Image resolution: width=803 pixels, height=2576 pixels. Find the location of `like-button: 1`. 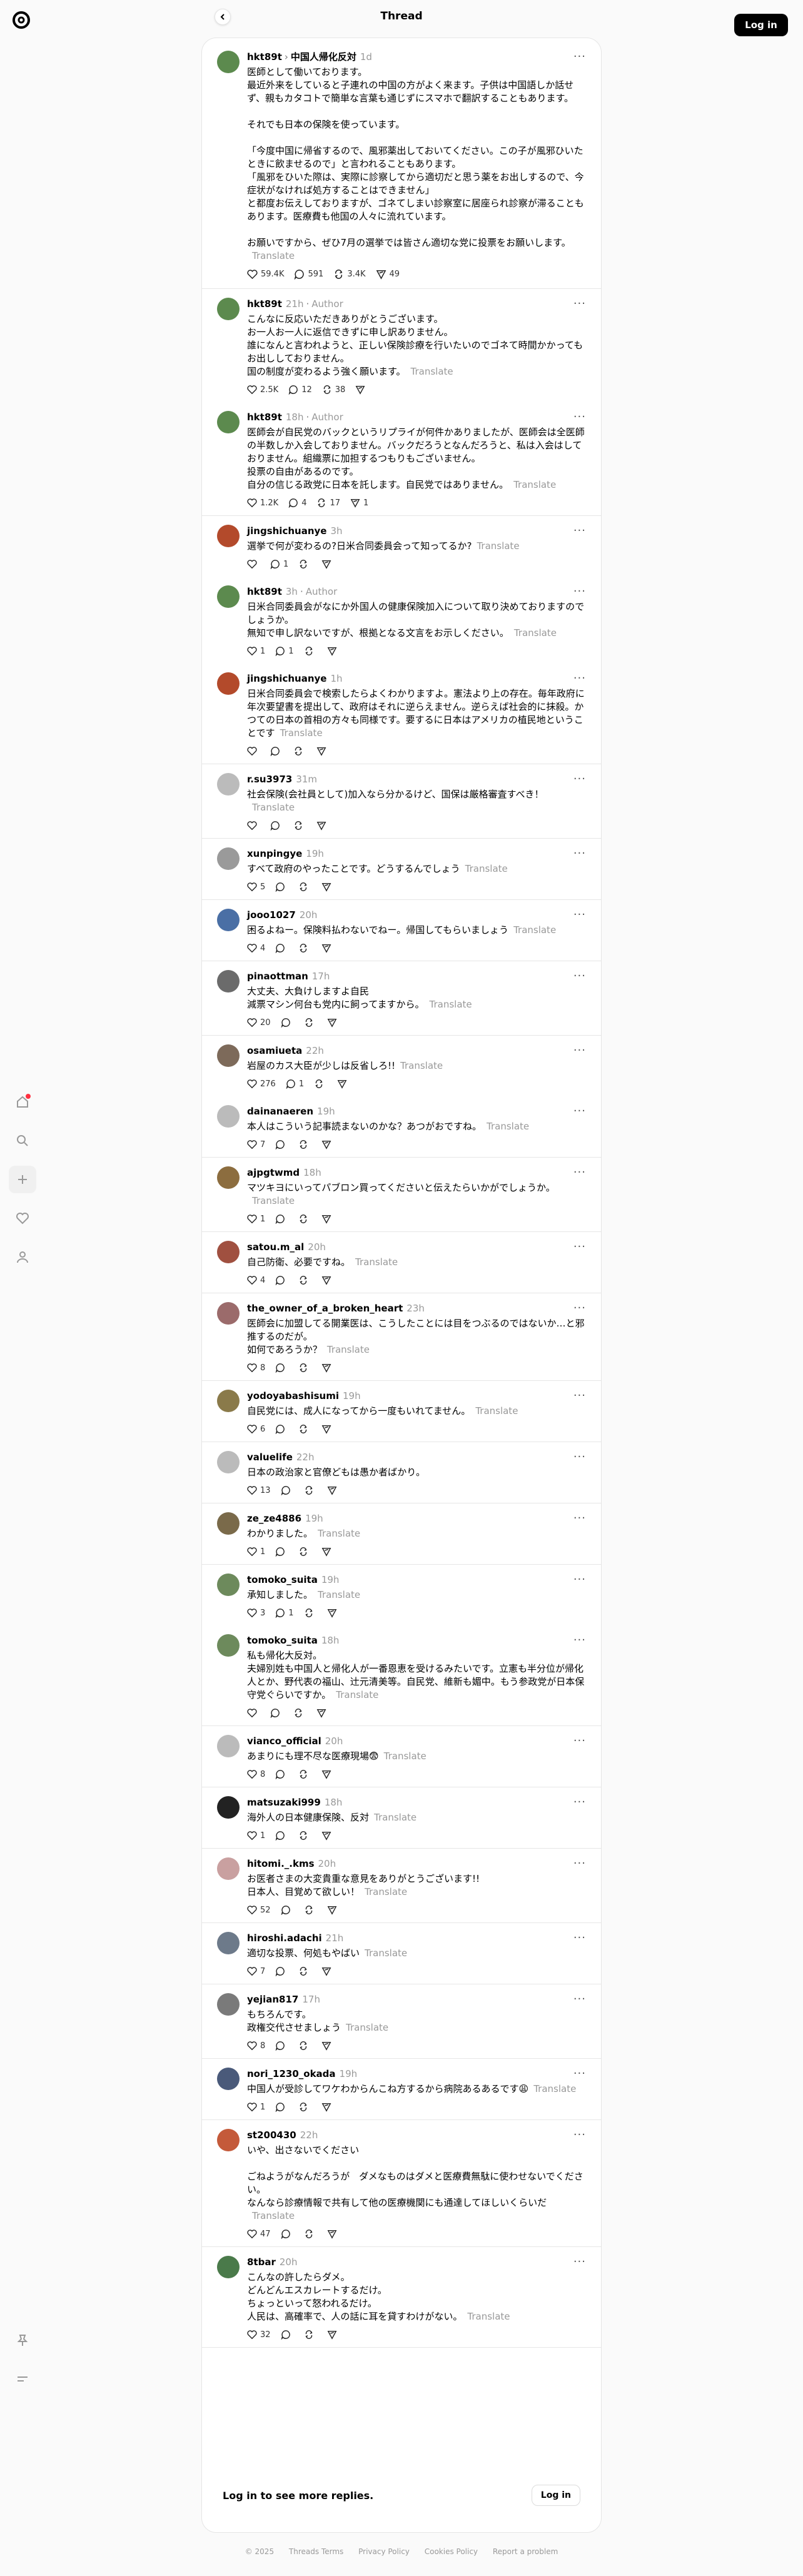

like-button: 1 is located at coordinates (256, 1836).